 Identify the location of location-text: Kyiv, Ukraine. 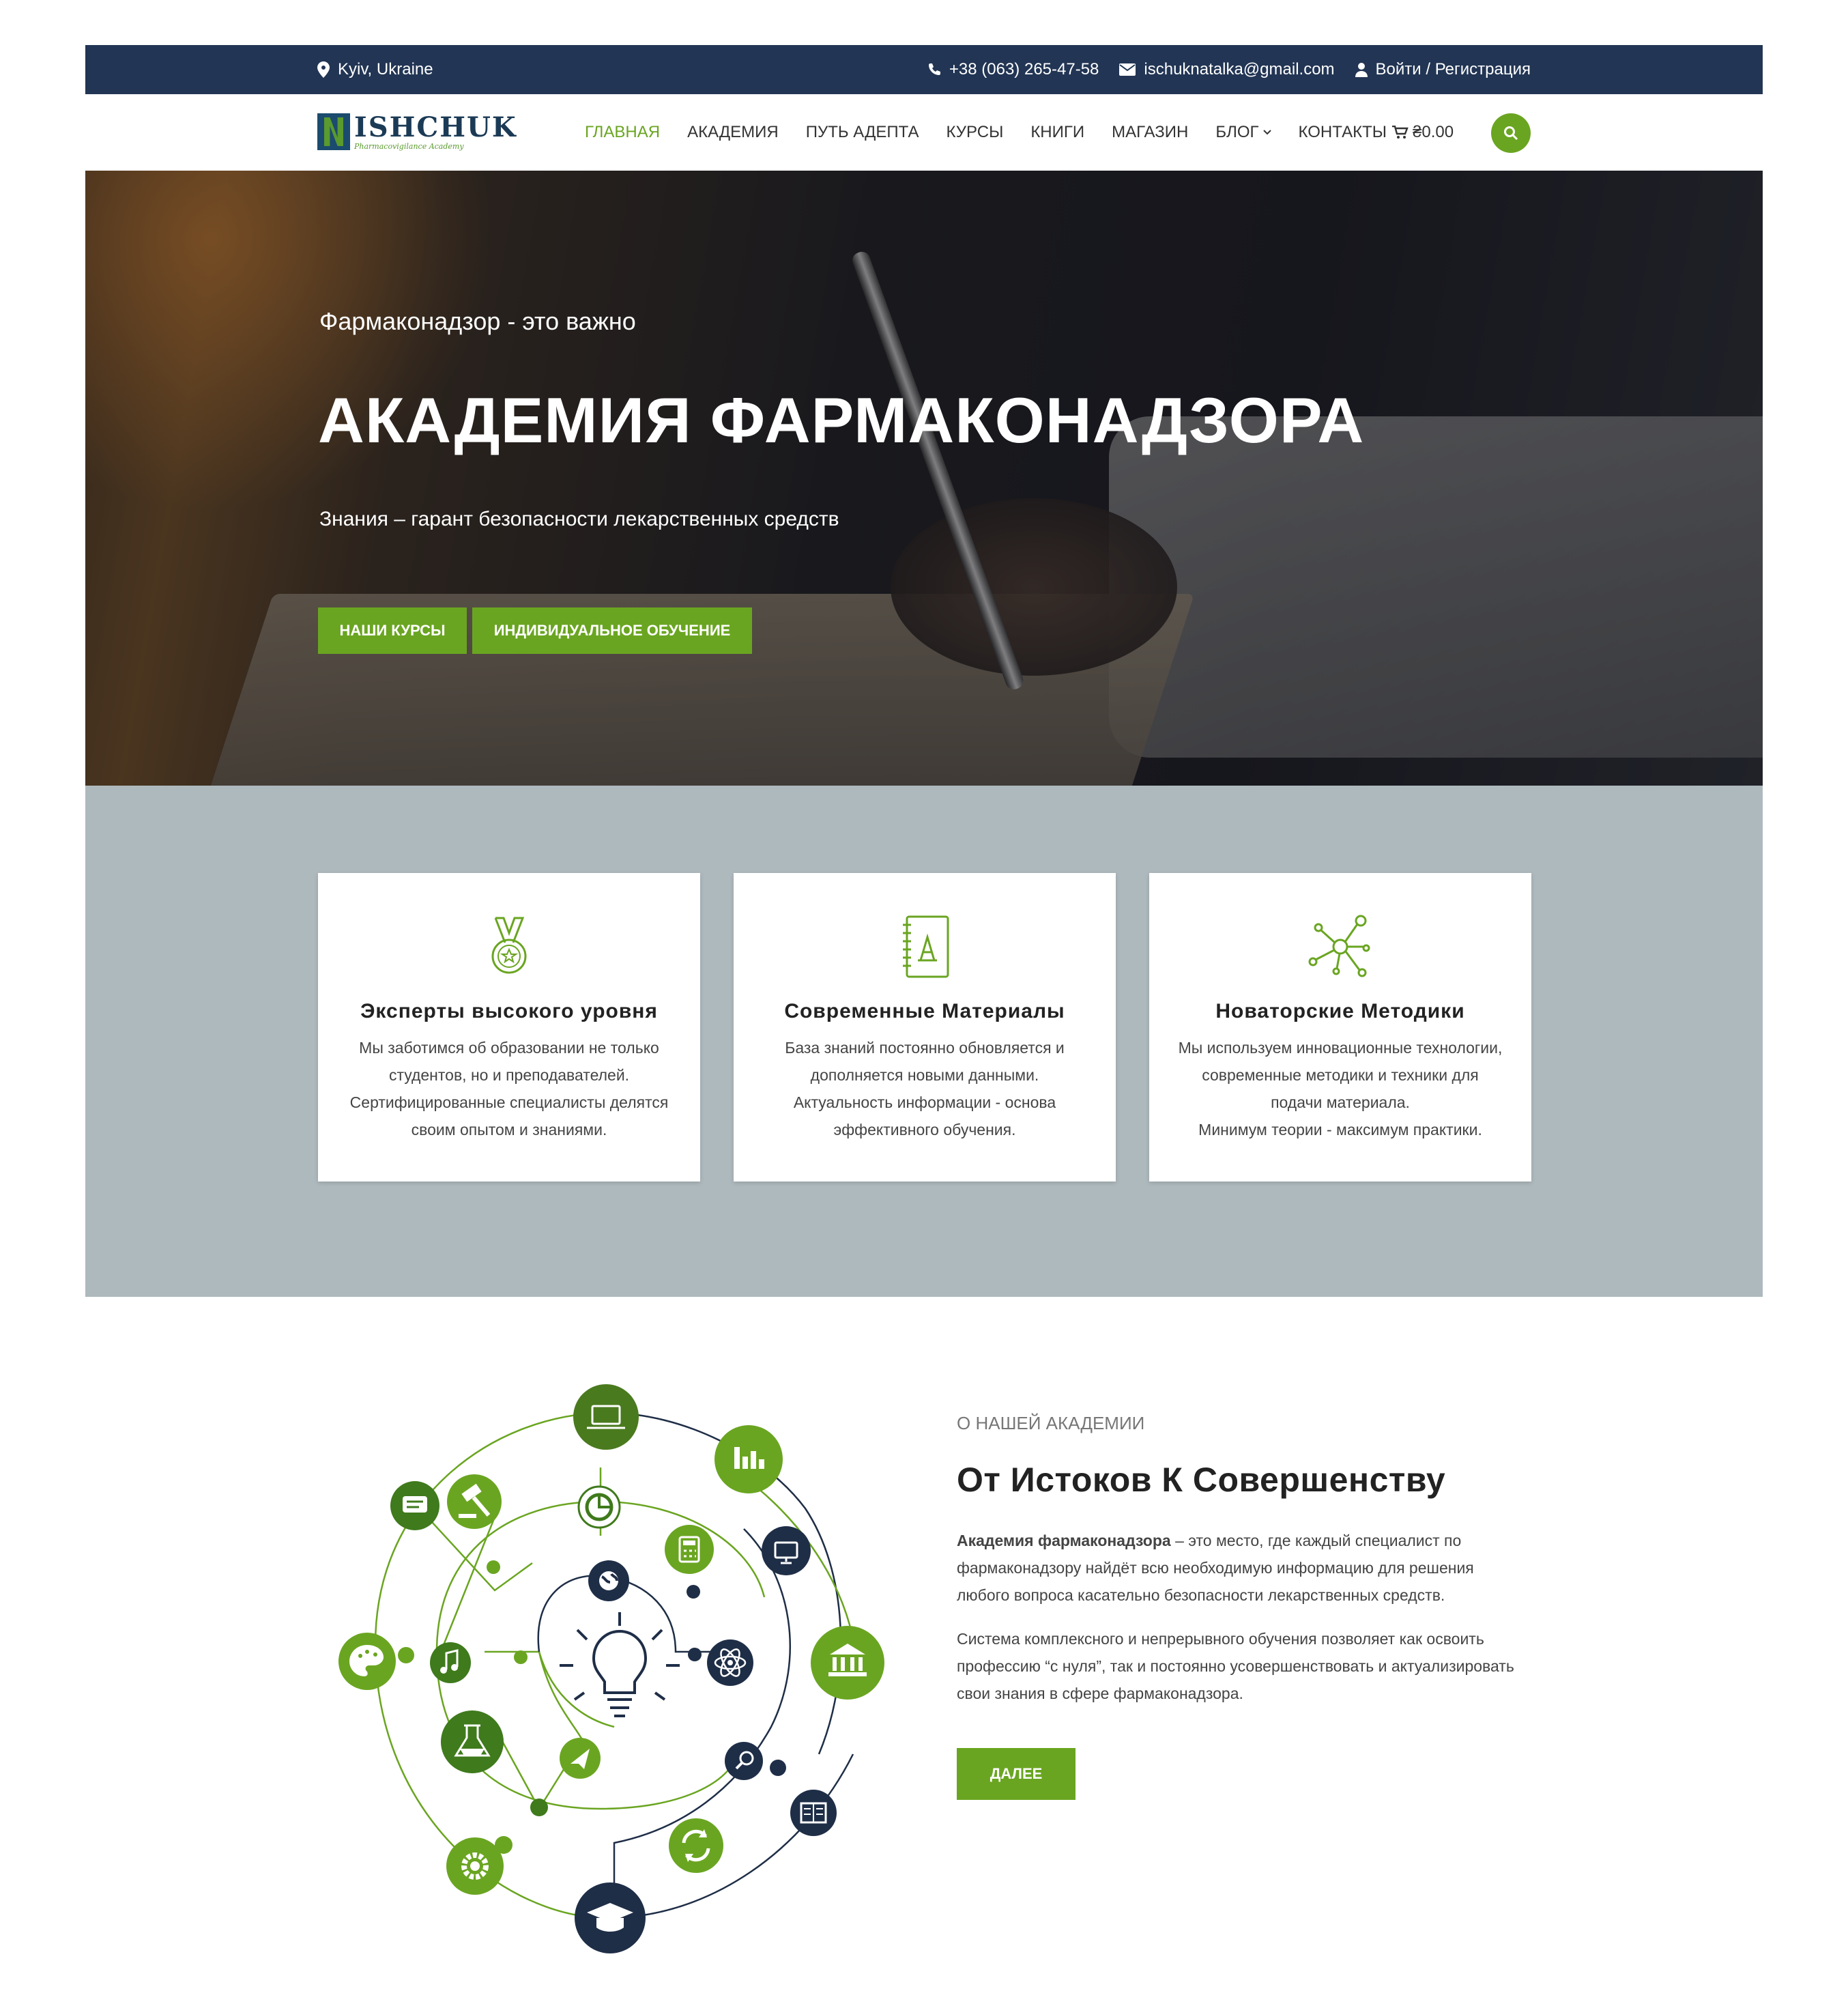
(386, 69).